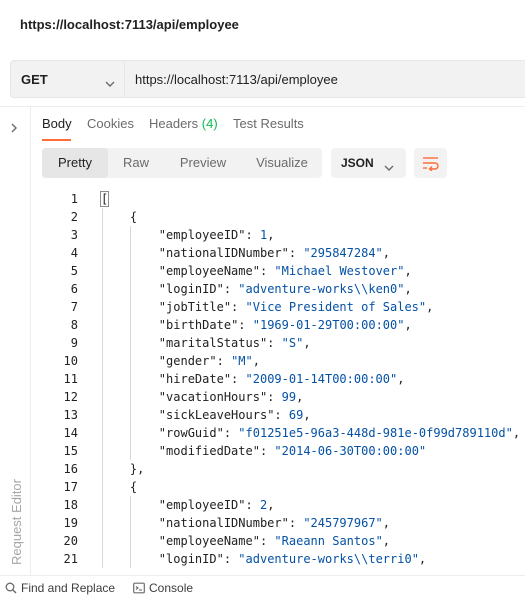  What do you see at coordinates (292, 343) in the screenshot?
I see `json-value: "S"` at bounding box center [292, 343].